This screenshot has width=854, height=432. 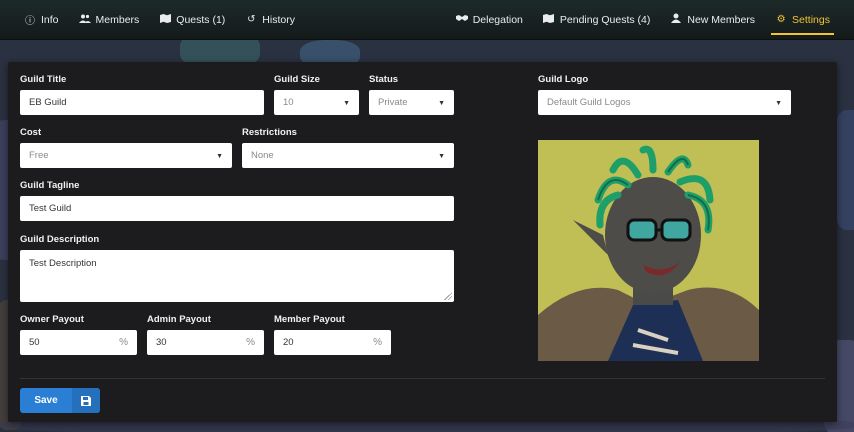 What do you see at coordinates (422, 378) in the screenshot?
I see `form-divider` at bounding box center [422, 378].